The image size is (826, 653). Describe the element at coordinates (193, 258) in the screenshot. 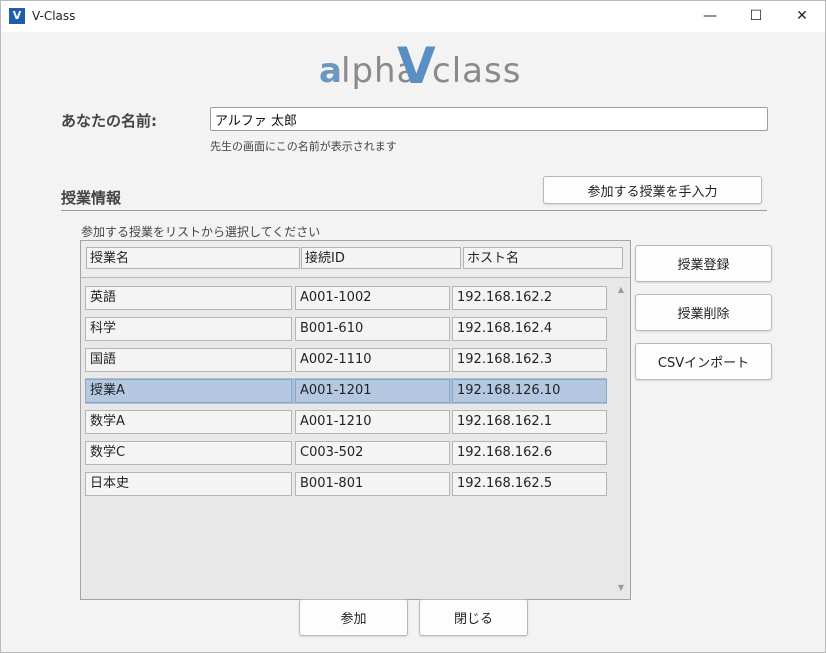

I see `column-header-lesson-name: 授業名` at that location.